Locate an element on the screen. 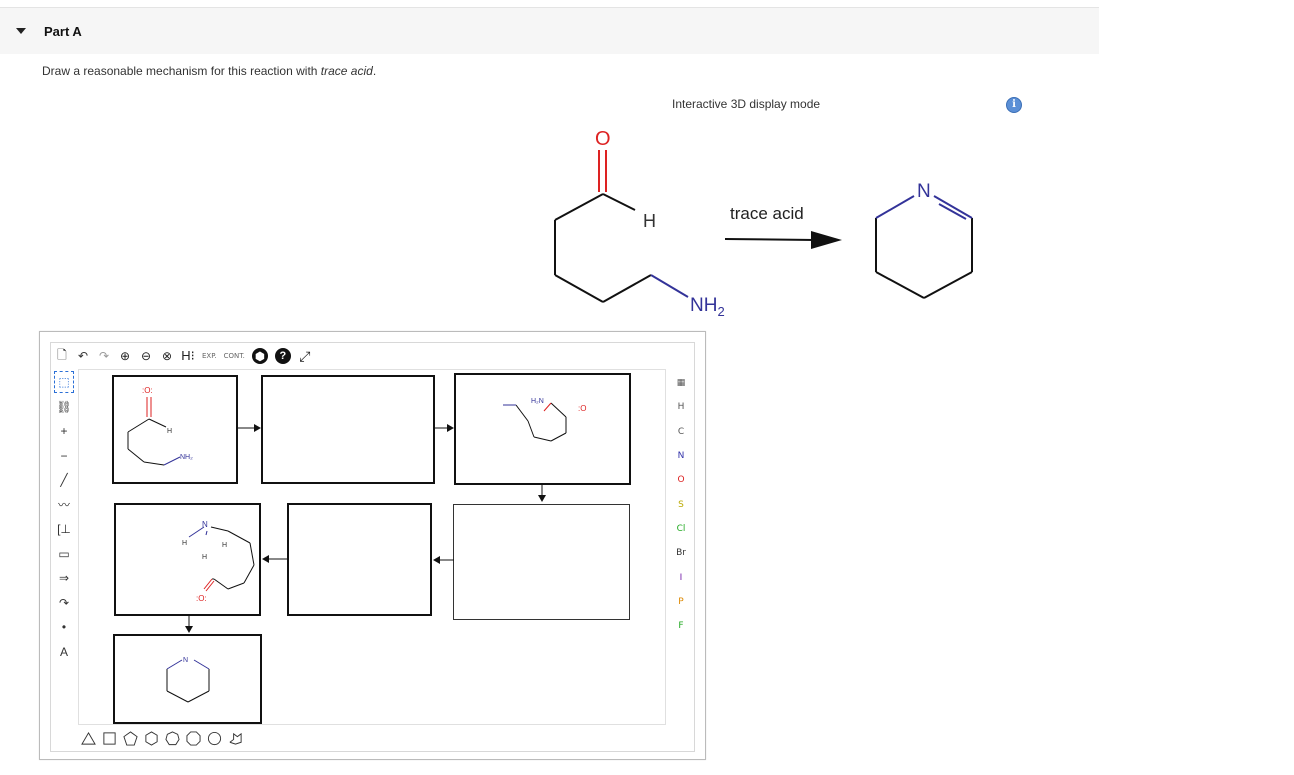  box1-structure: :O: H NH₂ is located at coordinates (160, 426).